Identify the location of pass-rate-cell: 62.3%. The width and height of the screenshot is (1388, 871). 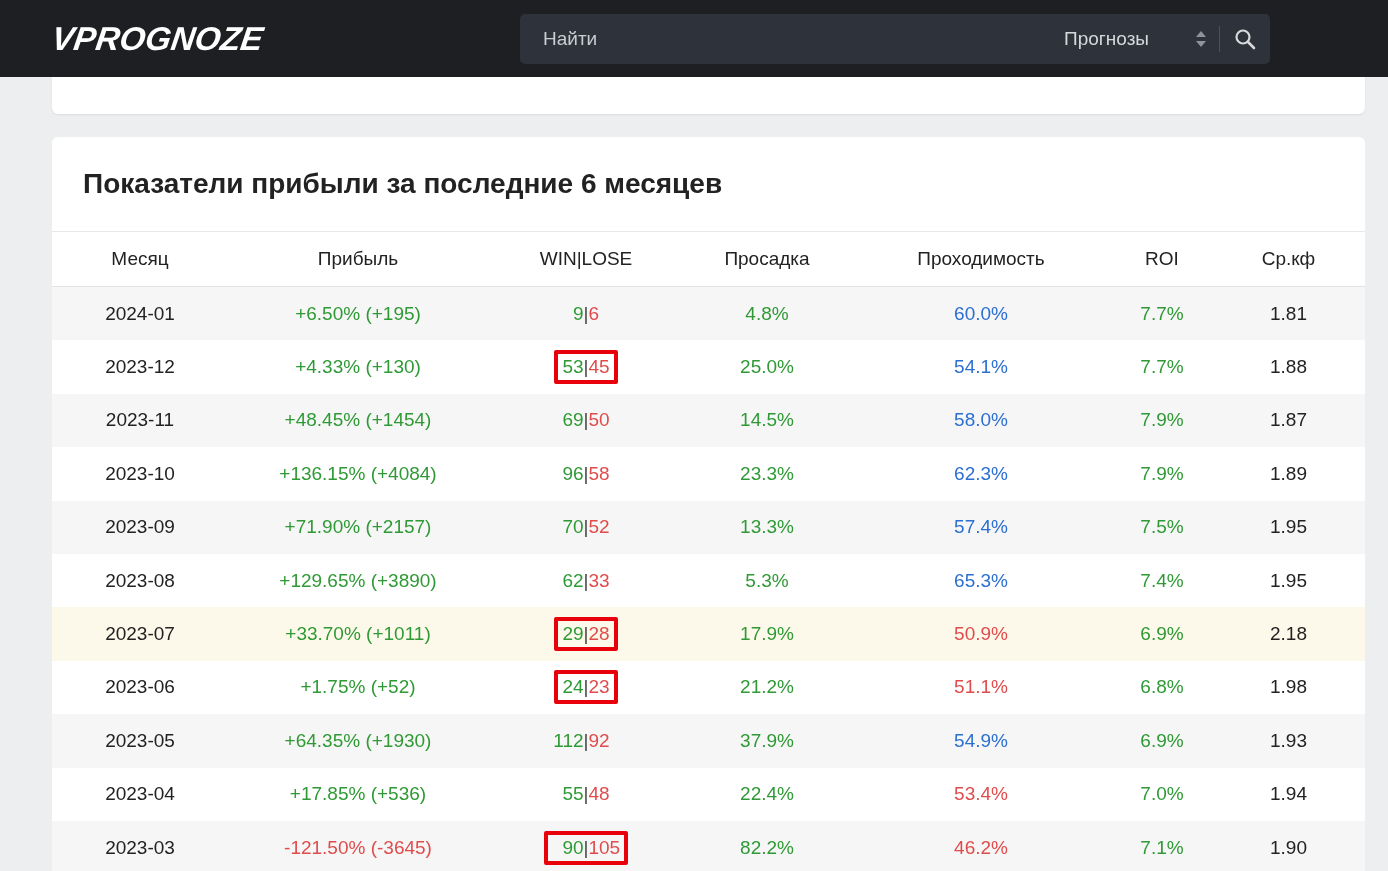
(981, 473).